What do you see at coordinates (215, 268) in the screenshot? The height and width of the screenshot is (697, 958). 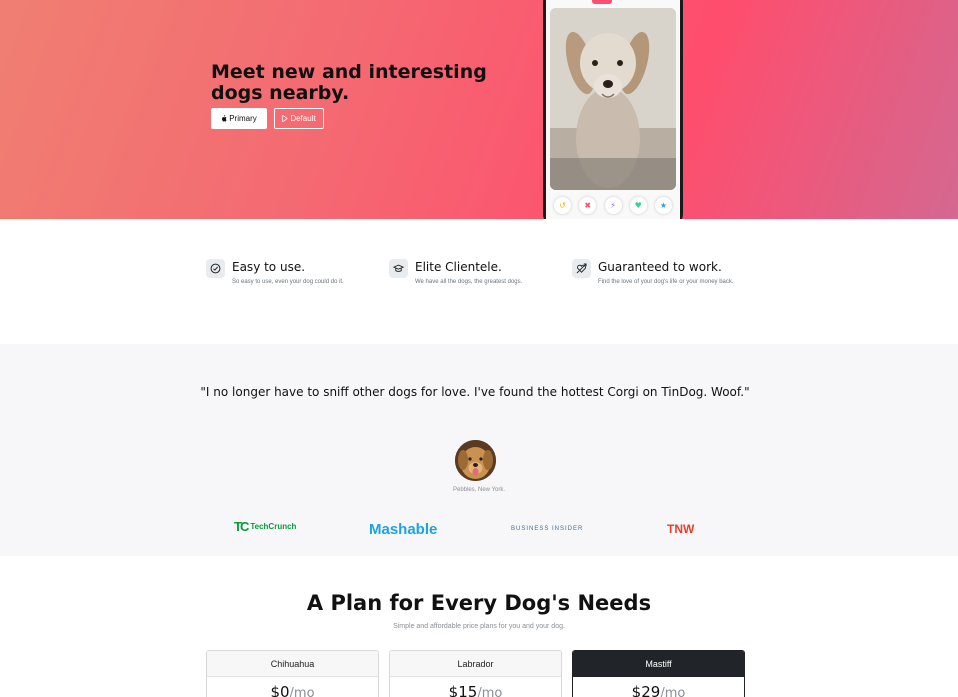 I see `check-circle-icon` at bounding box center [215, 268].